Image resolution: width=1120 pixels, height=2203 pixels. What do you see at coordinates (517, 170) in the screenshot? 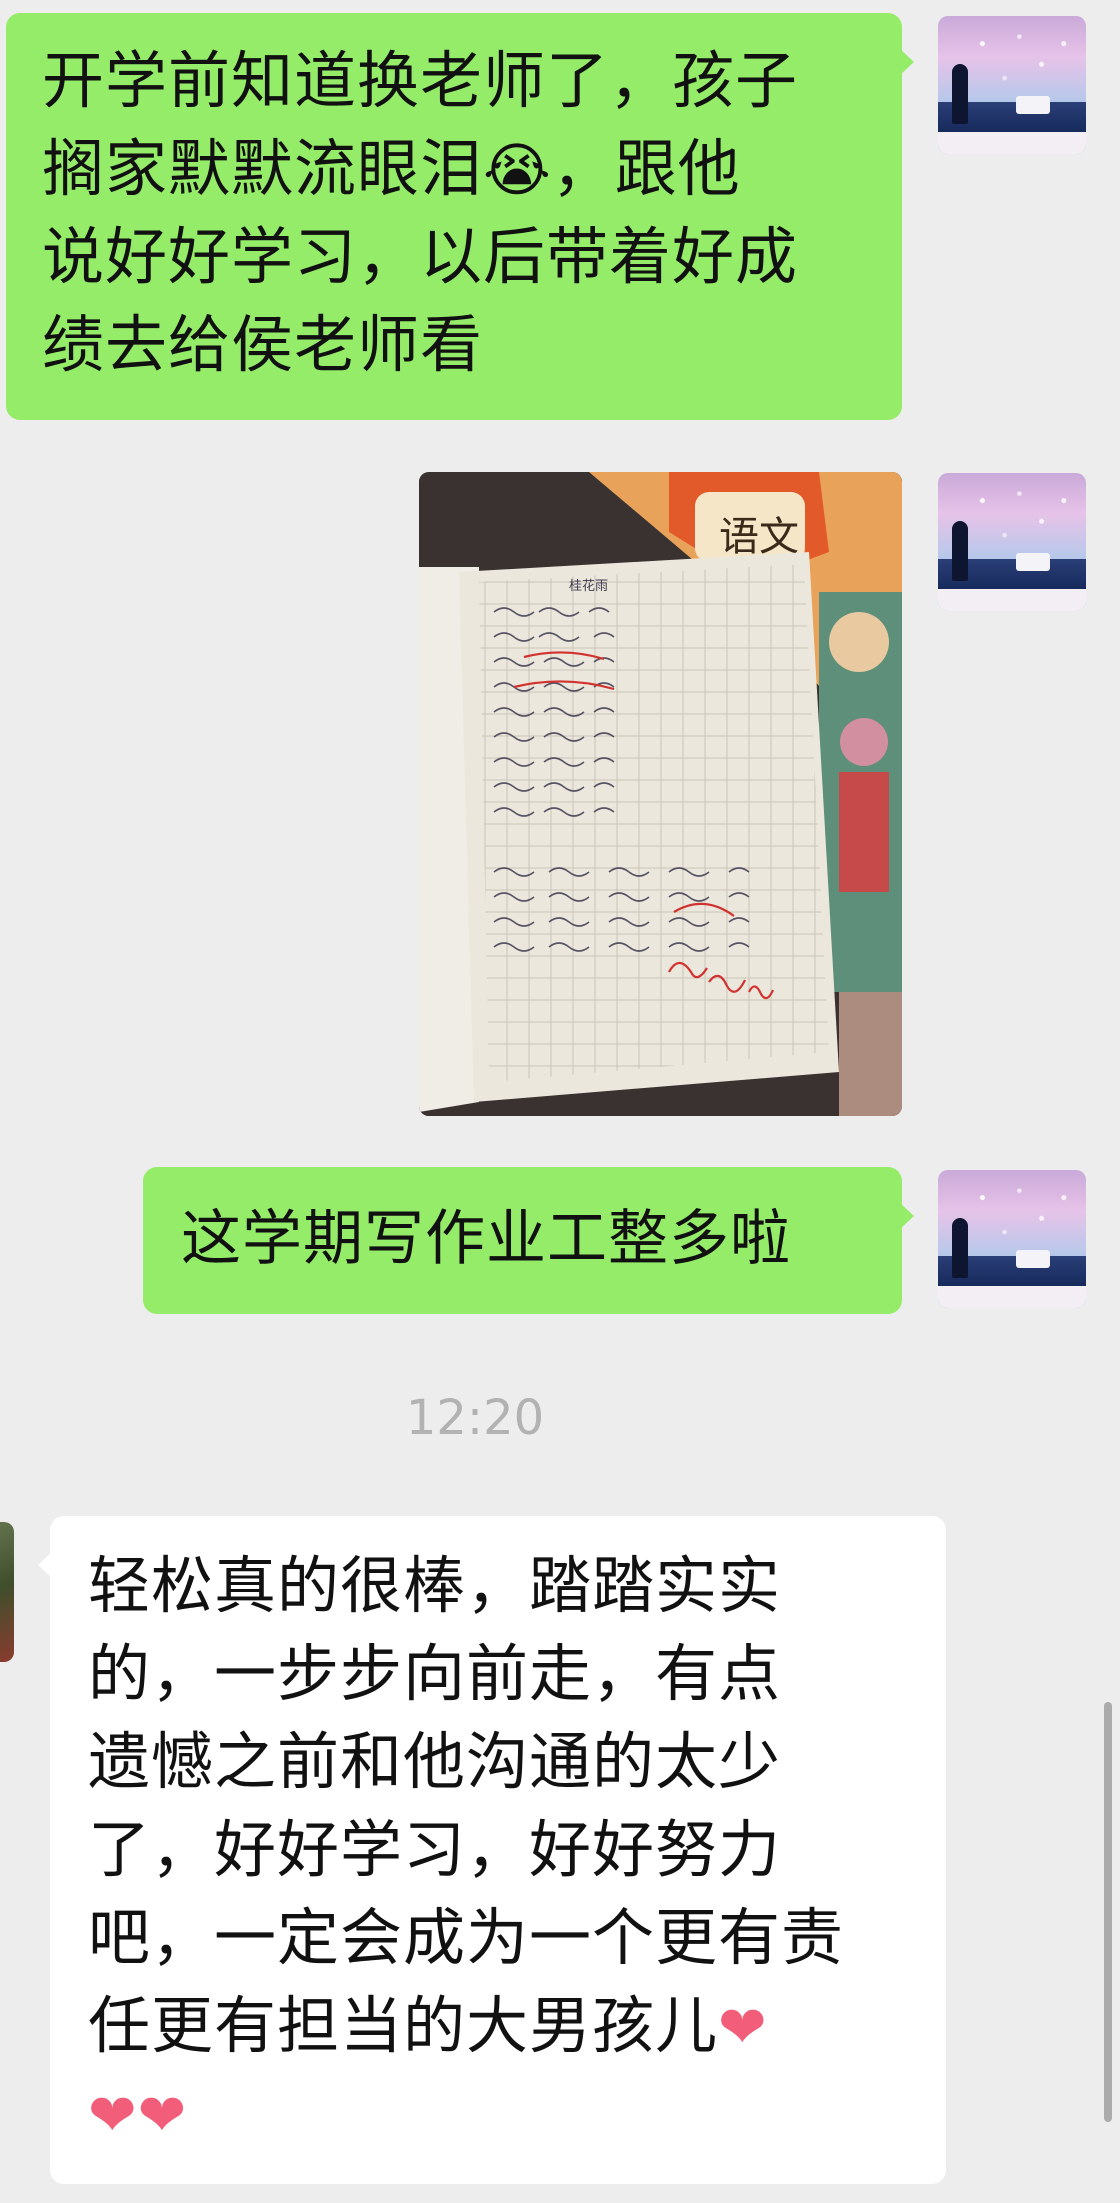
I see `crying-face-icon: 😭` at bounding box center [517, 170].